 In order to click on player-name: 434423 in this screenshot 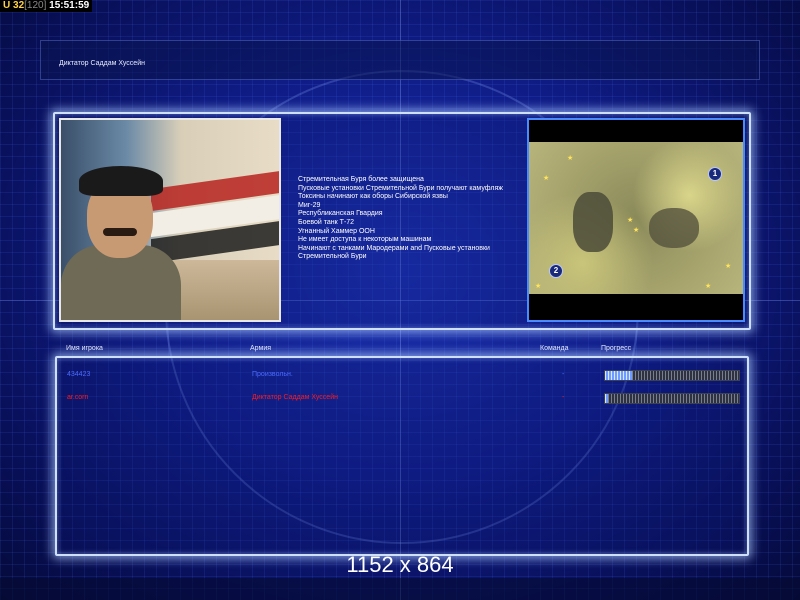, I will do `click(79, 374)`.